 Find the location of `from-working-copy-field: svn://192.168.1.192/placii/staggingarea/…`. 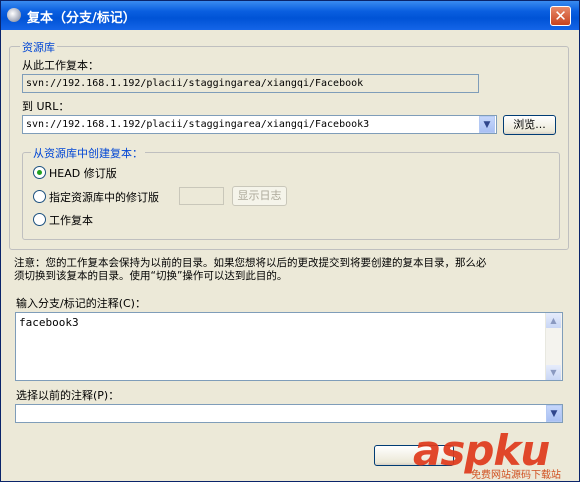

from-working-copy-field: svn://192.168.1.192/placii/staggingarea/… is located at coordinates (250, 83).